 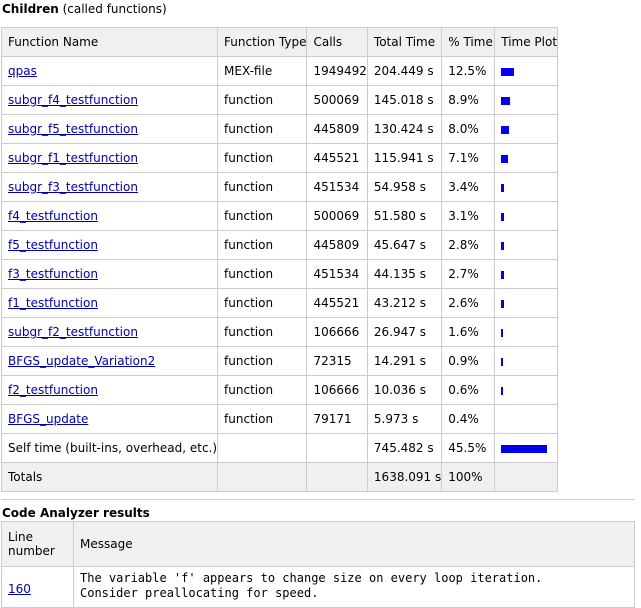 I want to click on totals-pct: 100%, so click(x=468, y=477).